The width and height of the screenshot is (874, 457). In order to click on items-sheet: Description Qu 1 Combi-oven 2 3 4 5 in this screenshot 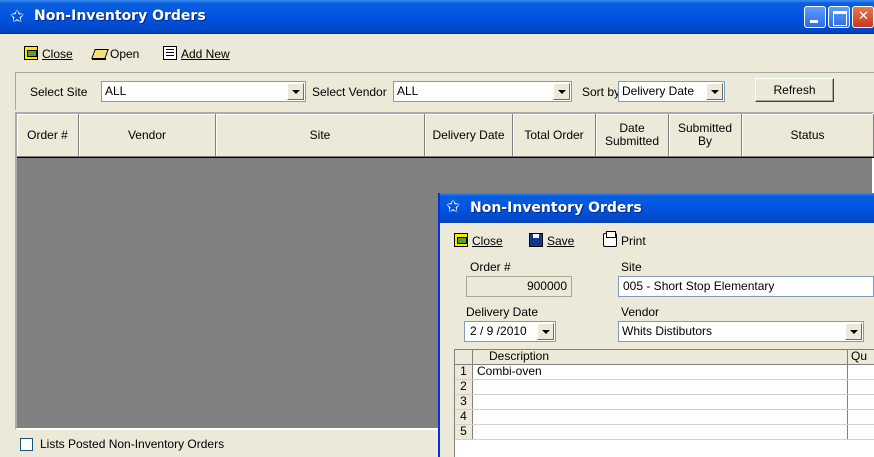, I will do `click(664, 403)`.